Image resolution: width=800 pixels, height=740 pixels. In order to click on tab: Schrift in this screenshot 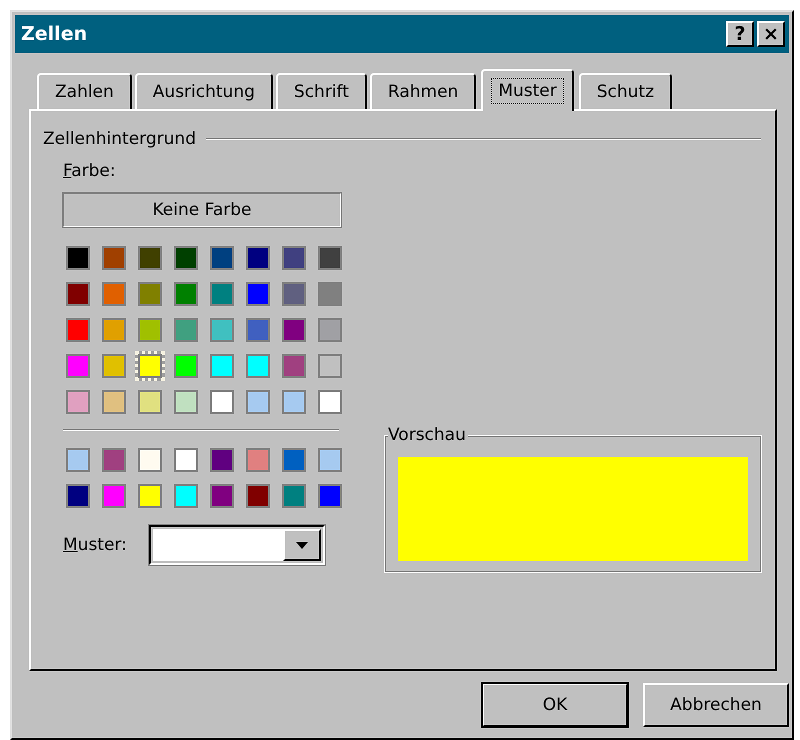, I will do `click(321, 91)`.